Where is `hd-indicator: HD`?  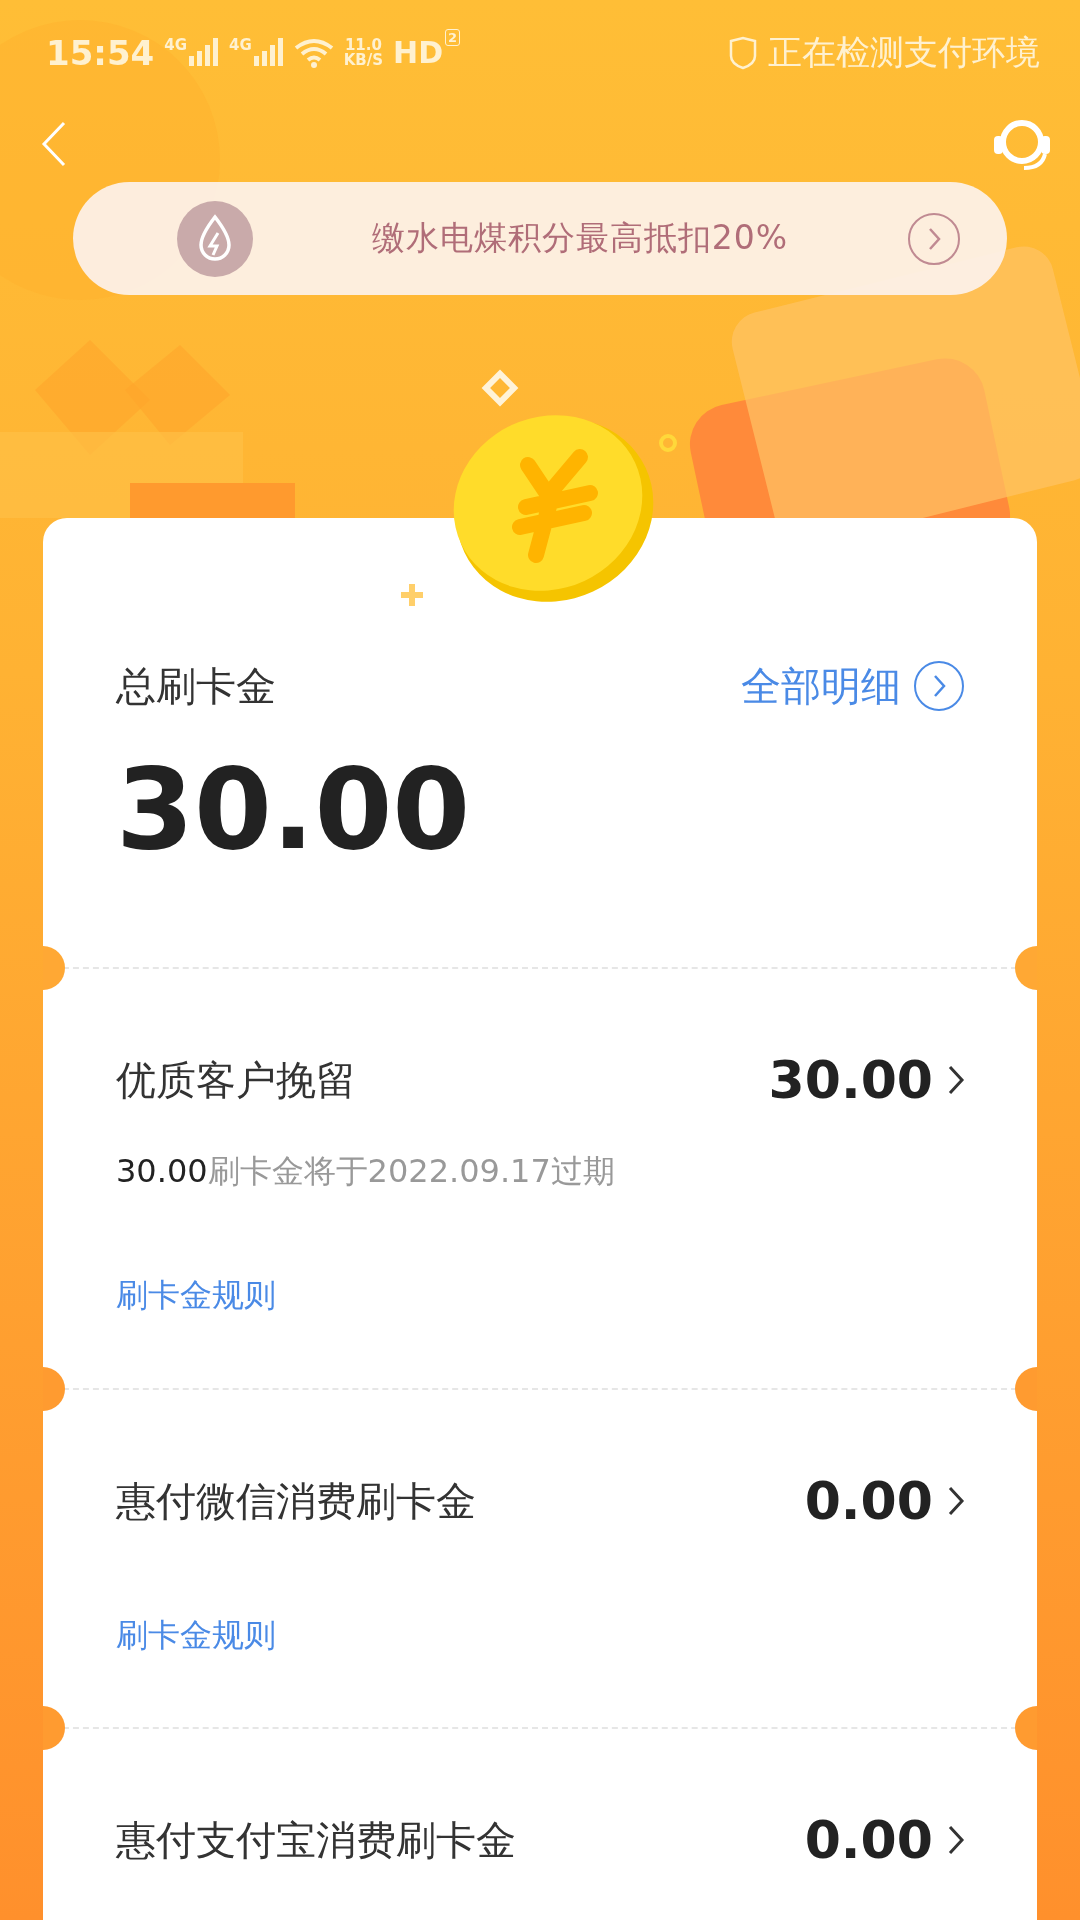 hd-indicator: HD is located at coordinates (418, 52).